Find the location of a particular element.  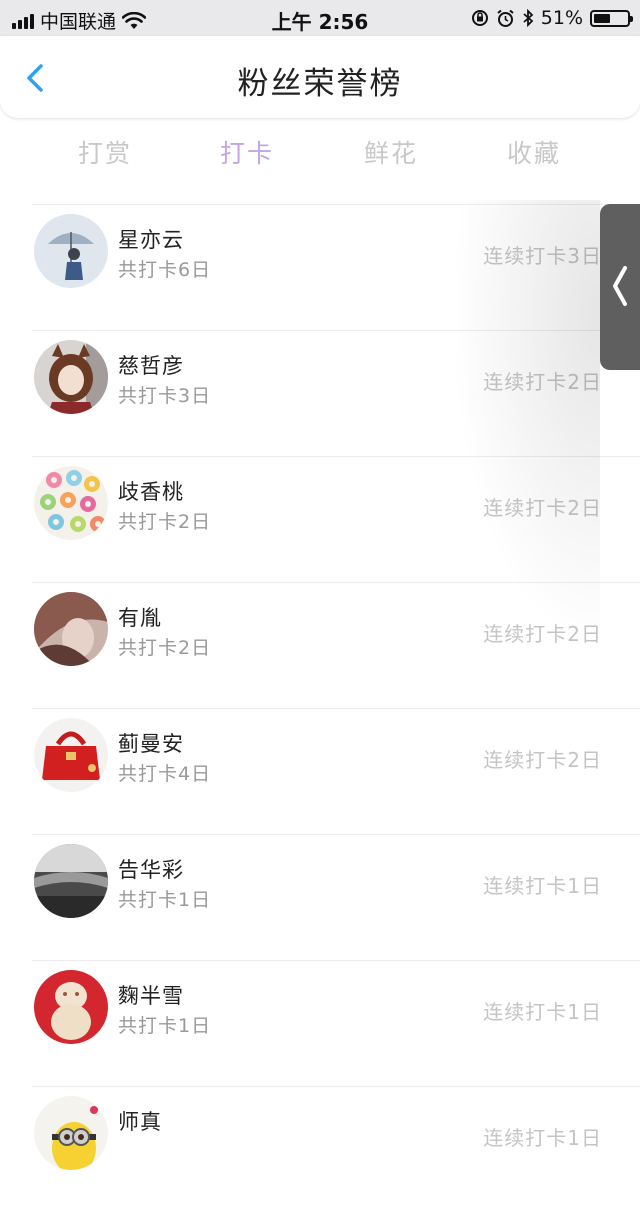

fan-name: 星亦云 is located at coordinates (151, 240).